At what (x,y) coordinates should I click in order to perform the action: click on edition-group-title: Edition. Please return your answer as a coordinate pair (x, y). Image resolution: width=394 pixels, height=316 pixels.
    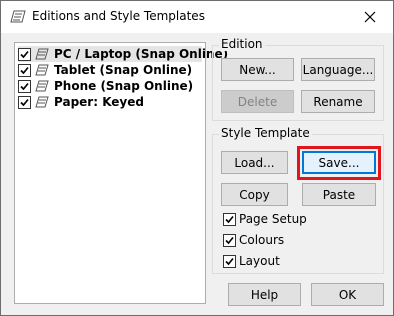
    Looking at the image, I should click on (242, 44).